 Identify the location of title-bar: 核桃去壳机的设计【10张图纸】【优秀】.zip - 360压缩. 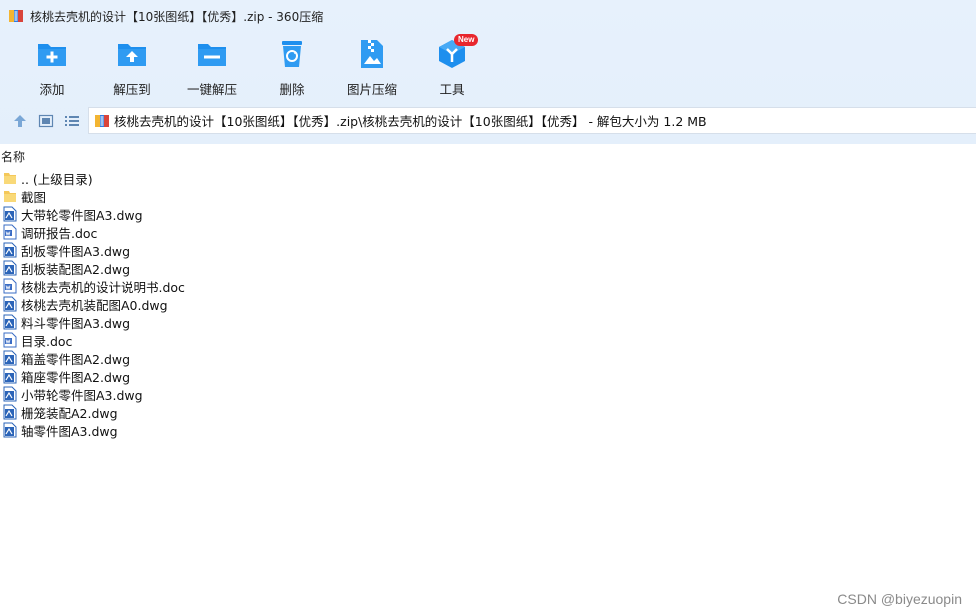
(488, 16).